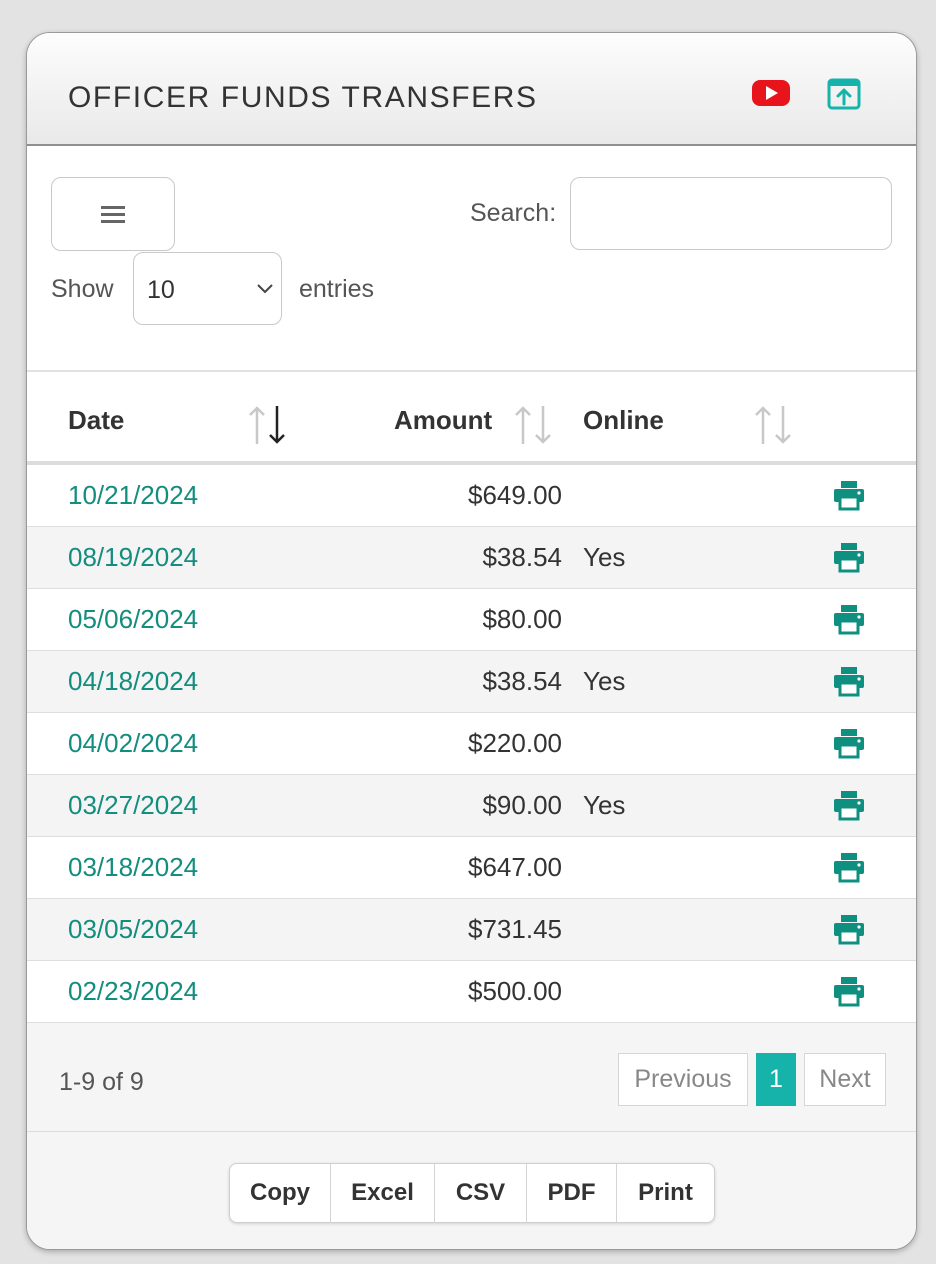  What do you see at coordinates (96, 420) in the screenshot?
I see `column-header-date: Date` at bounding box center [96, 420].